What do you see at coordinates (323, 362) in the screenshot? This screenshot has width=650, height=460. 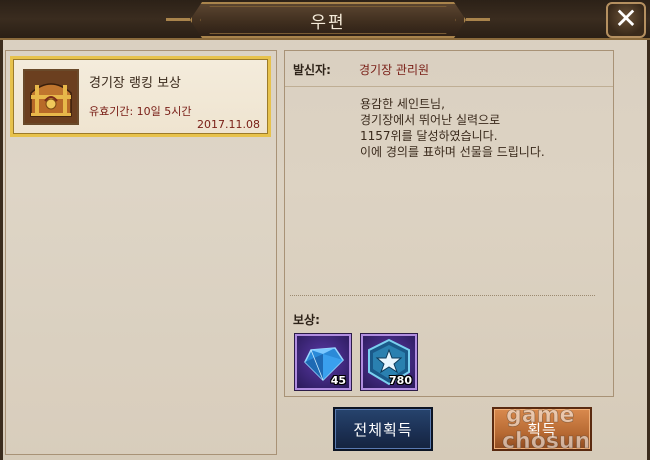 I see `reward-slot-diamond: 45` at bounding box center [323, 362].